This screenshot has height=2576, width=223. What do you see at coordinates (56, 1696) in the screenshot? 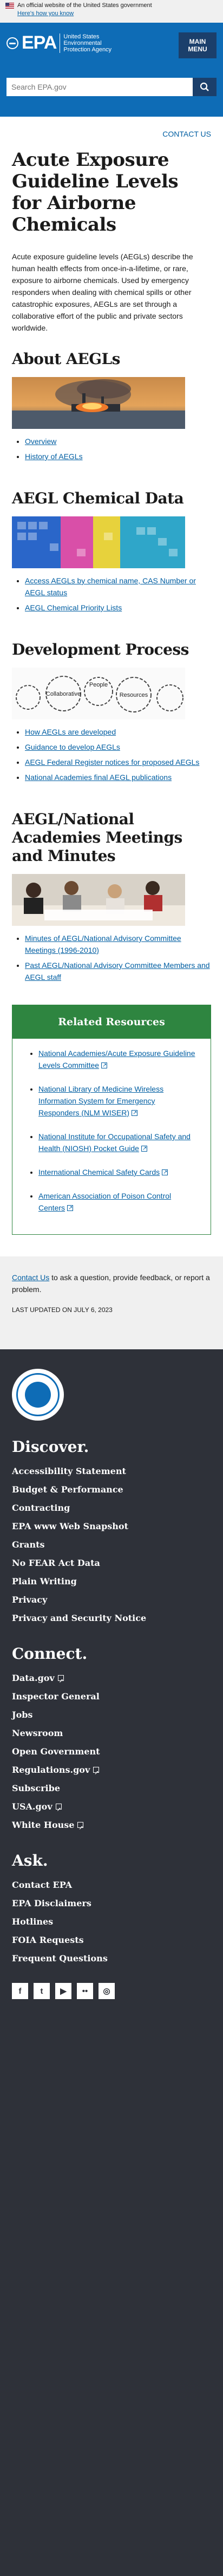
I see `footer-link-inspector-general: Inspector General` at bounding box center [56, 1696].